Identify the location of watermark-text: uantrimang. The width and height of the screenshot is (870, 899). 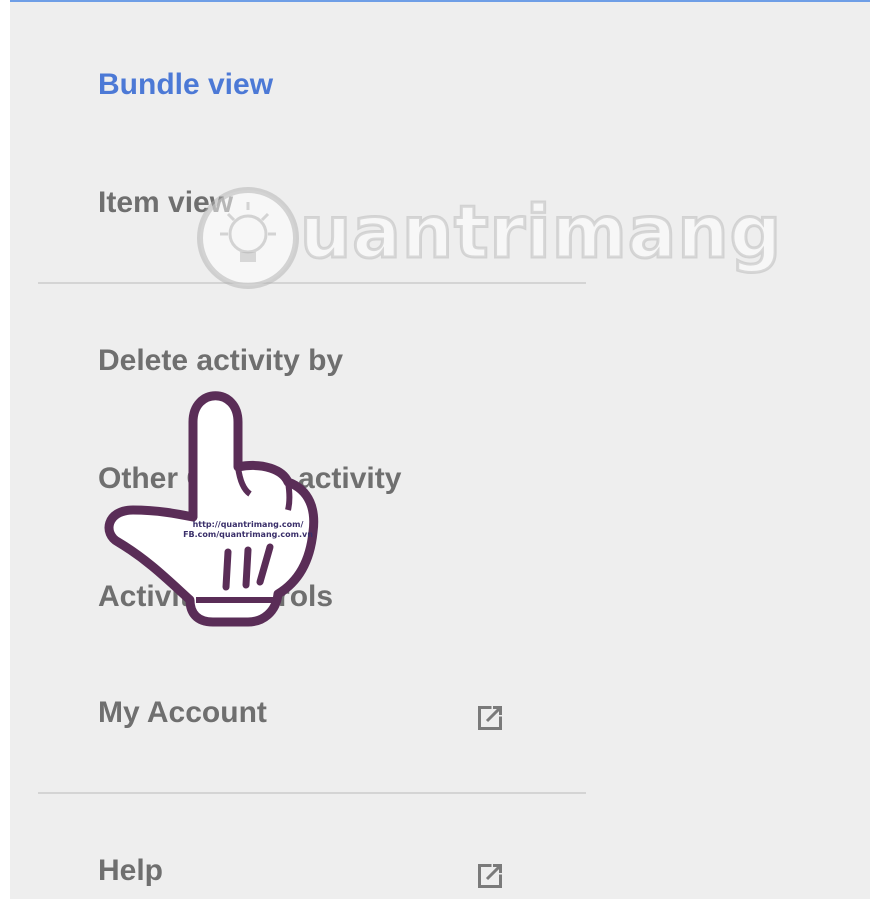
(540, 232).